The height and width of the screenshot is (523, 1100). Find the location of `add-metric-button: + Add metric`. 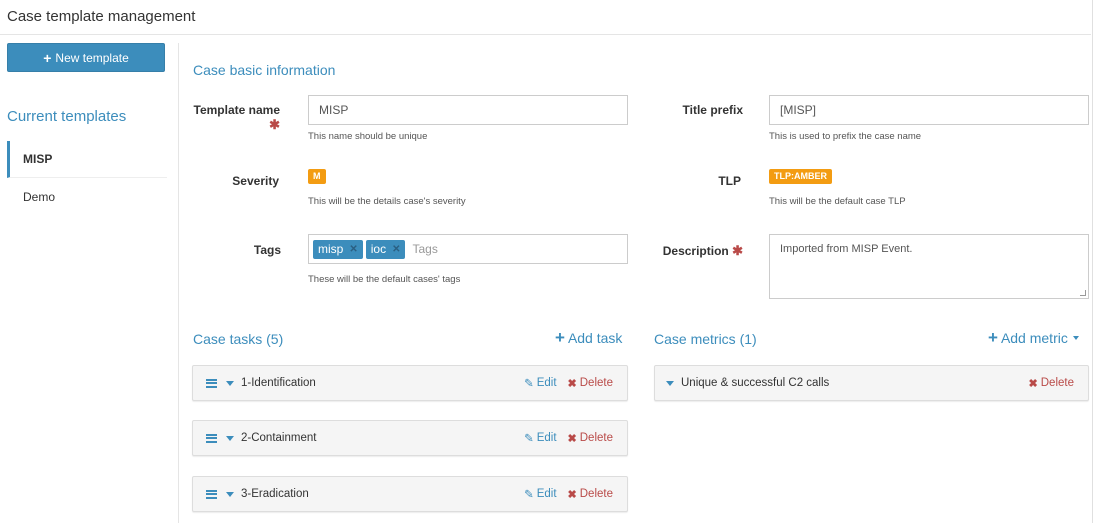

add-metric-button: + Add metric is located at coordinates (1033, 337).